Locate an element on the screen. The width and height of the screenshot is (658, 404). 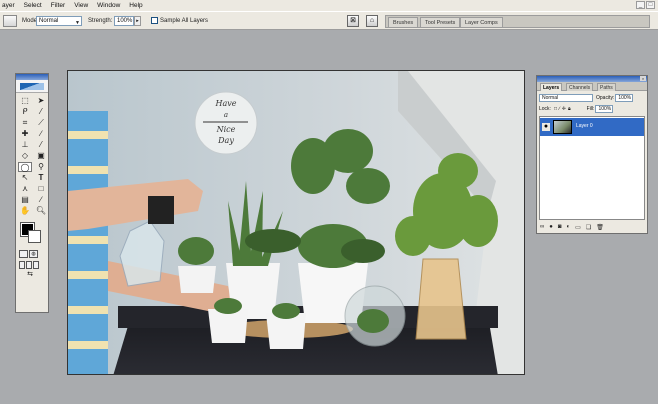
sign-text-4: Day is located at coordinates (225, 140).